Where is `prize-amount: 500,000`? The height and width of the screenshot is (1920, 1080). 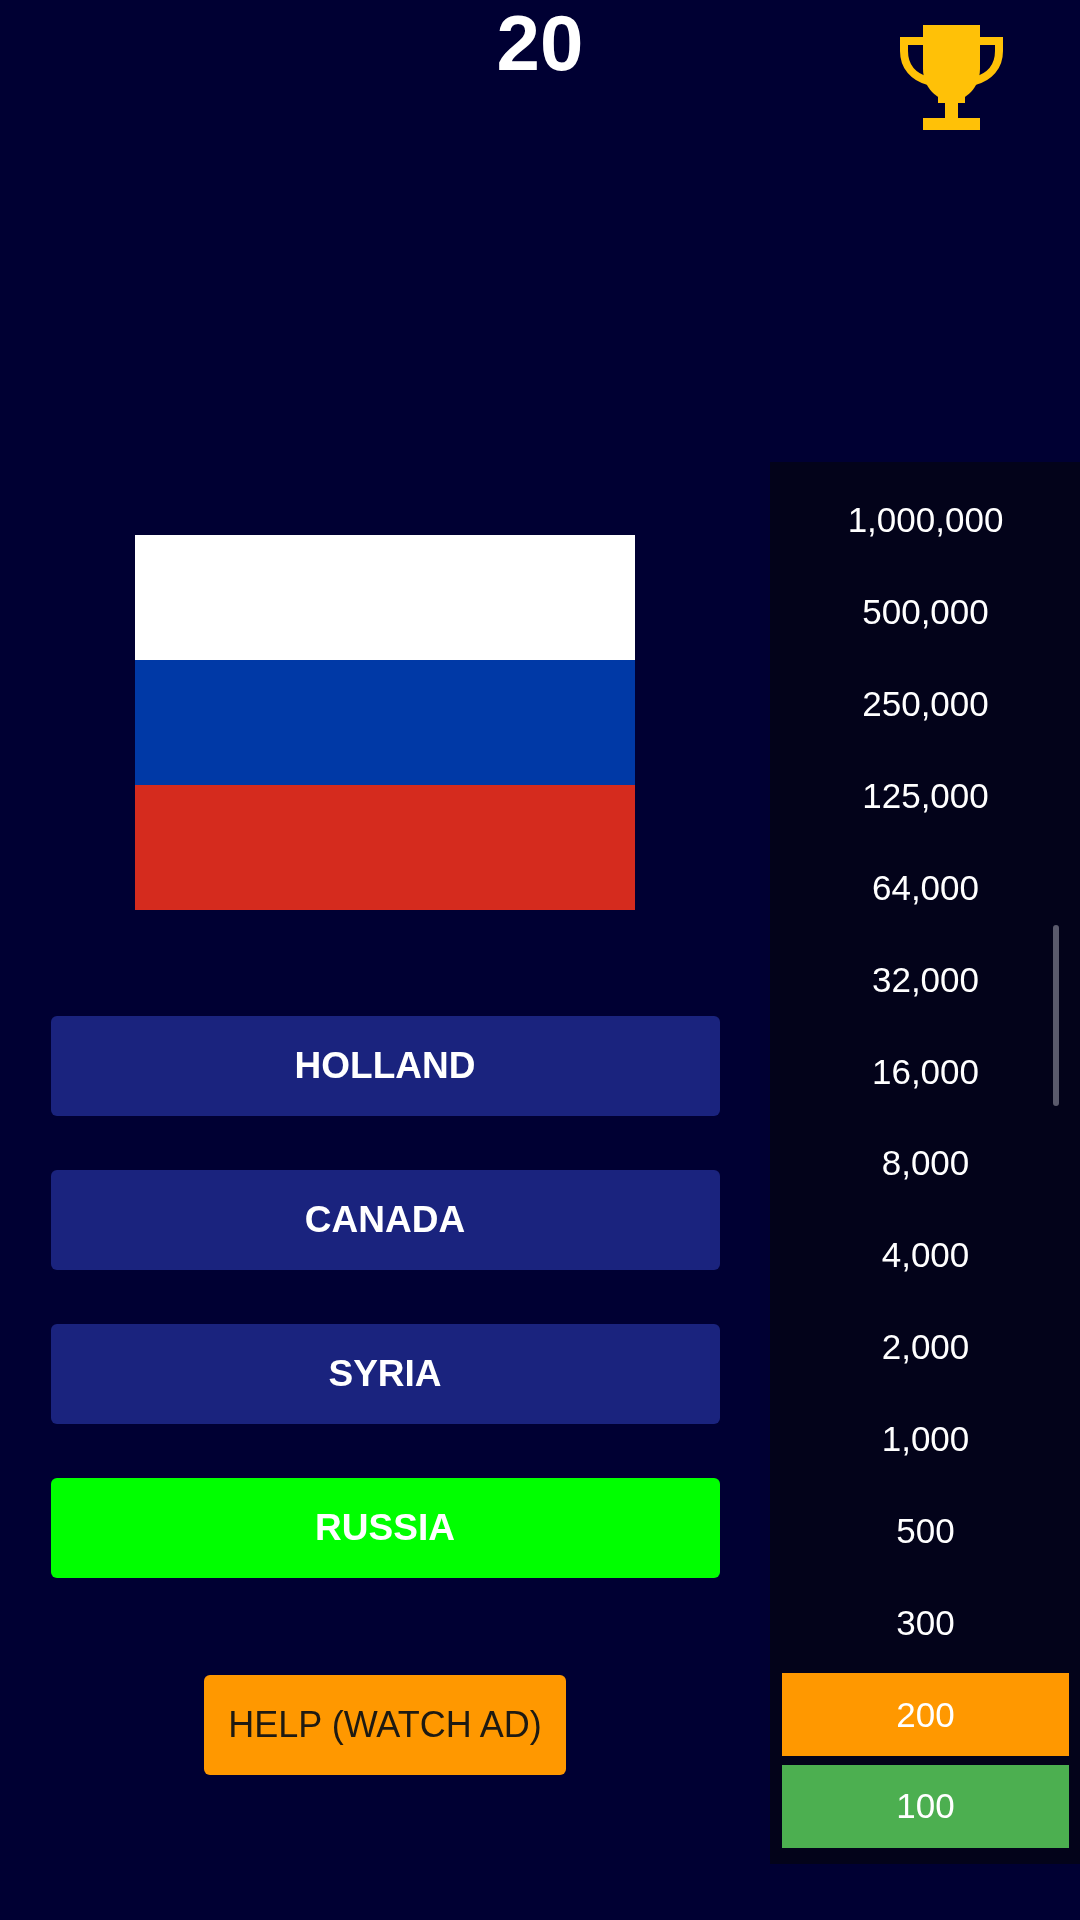
prize-amount: 500,000 is located at coordinates (925, 612).